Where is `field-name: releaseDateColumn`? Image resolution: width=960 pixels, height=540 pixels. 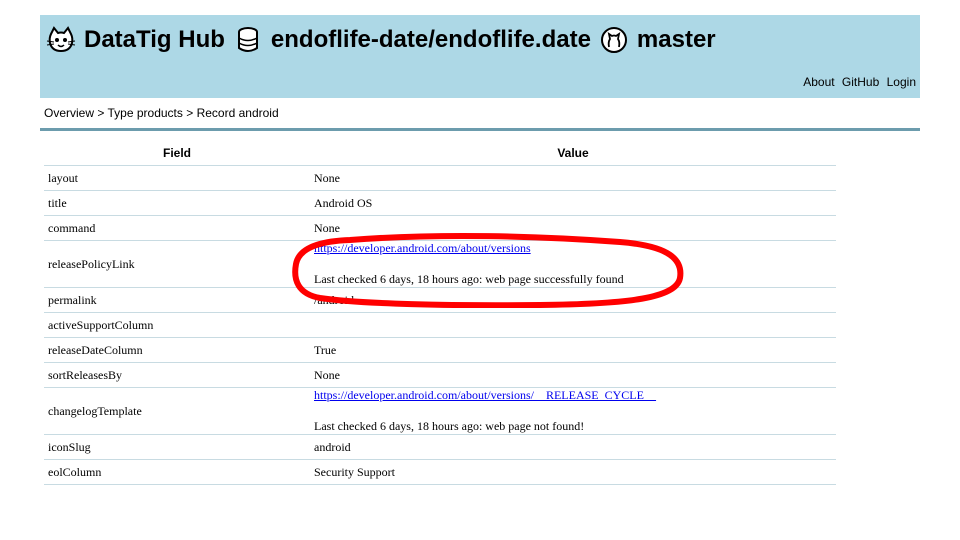 field-name: releaseDateColumn is located at coordinates (177, 350).